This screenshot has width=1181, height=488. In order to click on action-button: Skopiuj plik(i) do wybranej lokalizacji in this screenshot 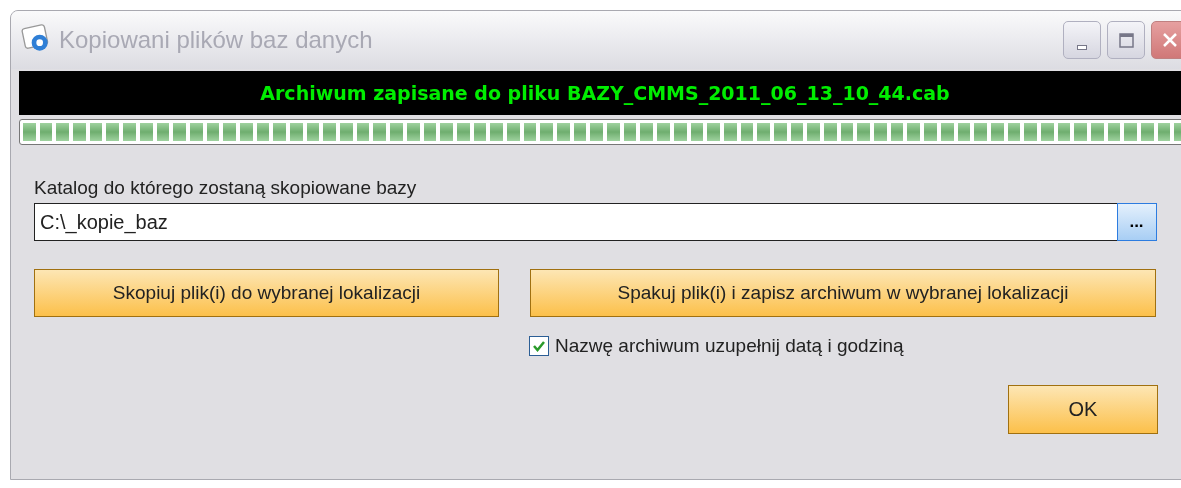, I will do `click(266, 293)`.